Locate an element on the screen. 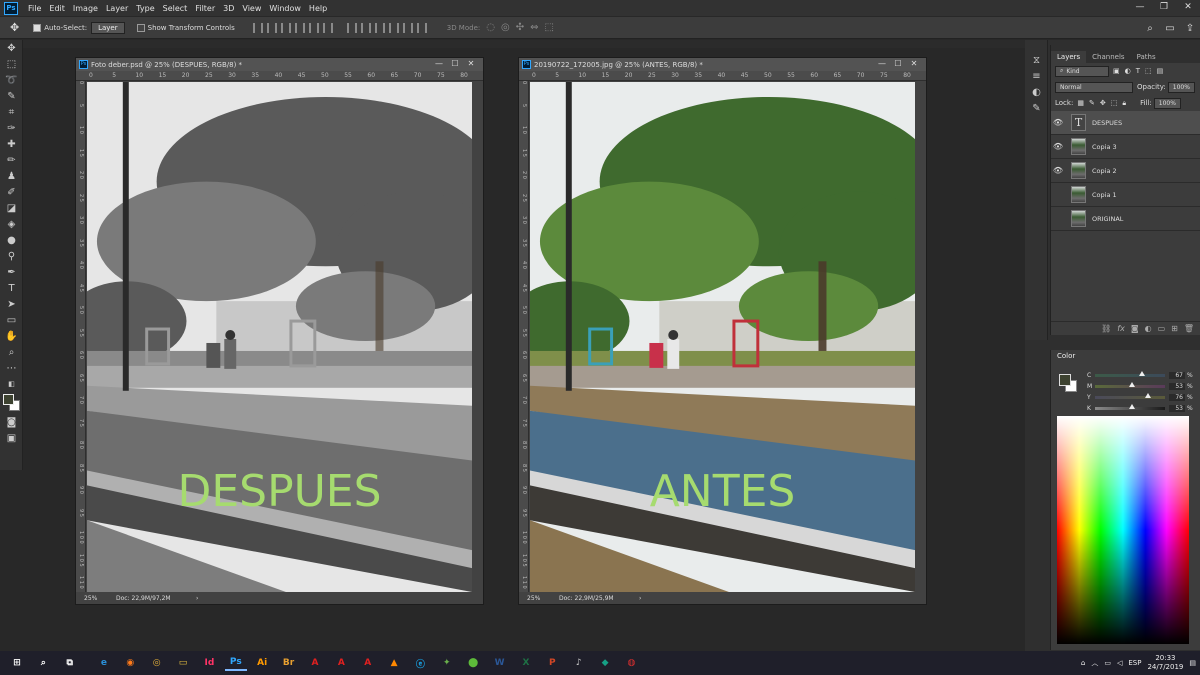  delete-layer-icon: 🗑︎ is located at coordinates (1189, 328).